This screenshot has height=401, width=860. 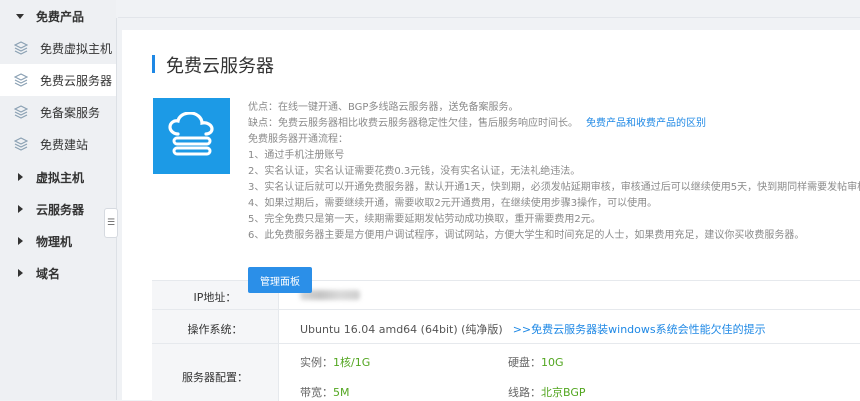 I want to click on pros-text: 优点：在线一键开通、BGP多线路云服务器，送免备案服务。, so click(x=383, y=107).